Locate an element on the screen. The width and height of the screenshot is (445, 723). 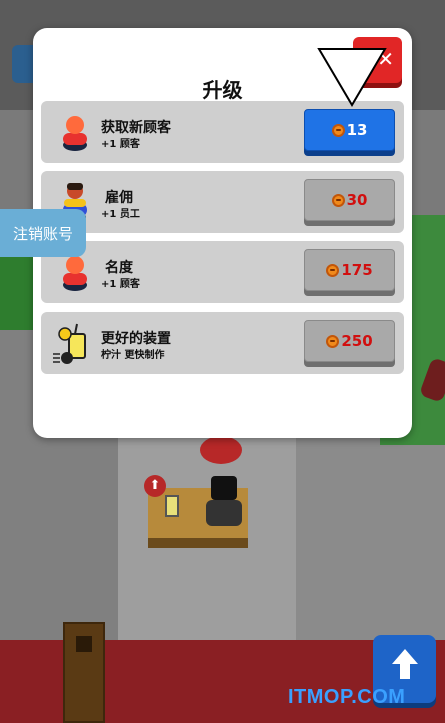
tutorial-pointer-icon is located at coordinates (352, 77).